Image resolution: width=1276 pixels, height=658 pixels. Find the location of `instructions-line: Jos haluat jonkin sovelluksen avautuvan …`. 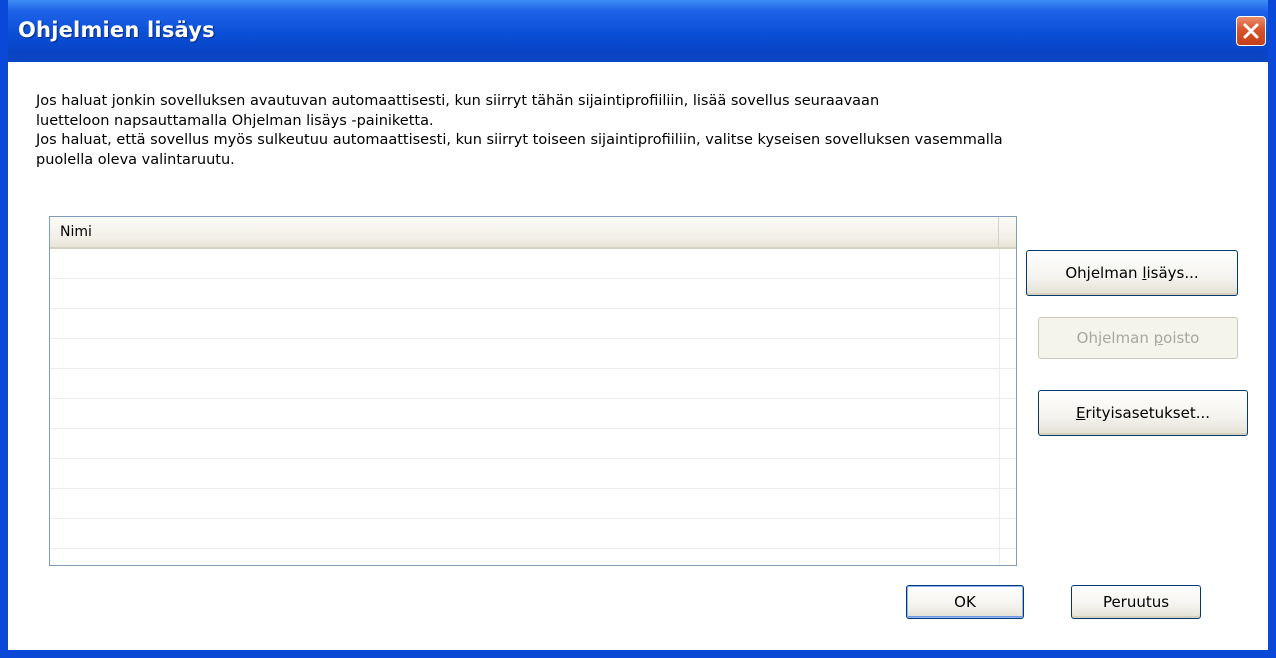

instructions-line: Jos haluat jonkin sovelluksen avautuvan … is located at coordinates (458, 101).